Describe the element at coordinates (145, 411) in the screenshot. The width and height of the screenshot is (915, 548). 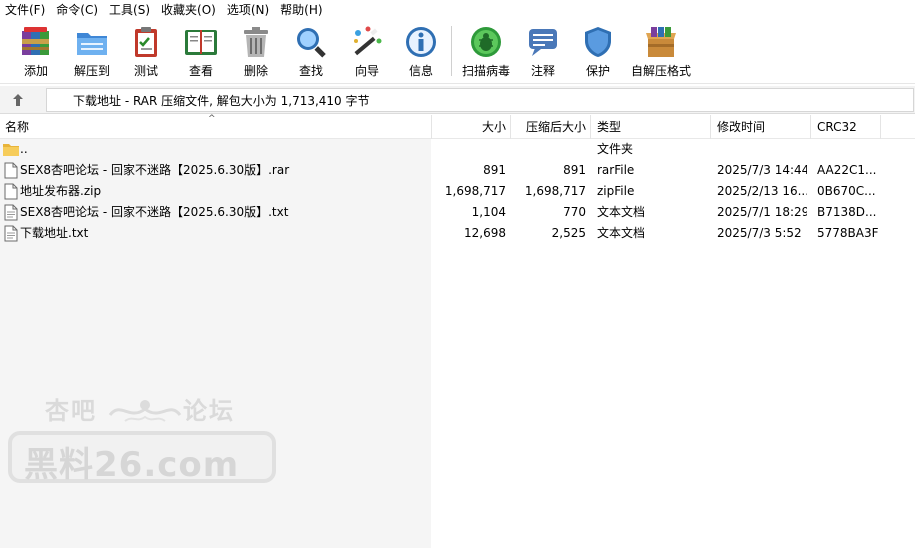
I see `ornament-icon` at that location.